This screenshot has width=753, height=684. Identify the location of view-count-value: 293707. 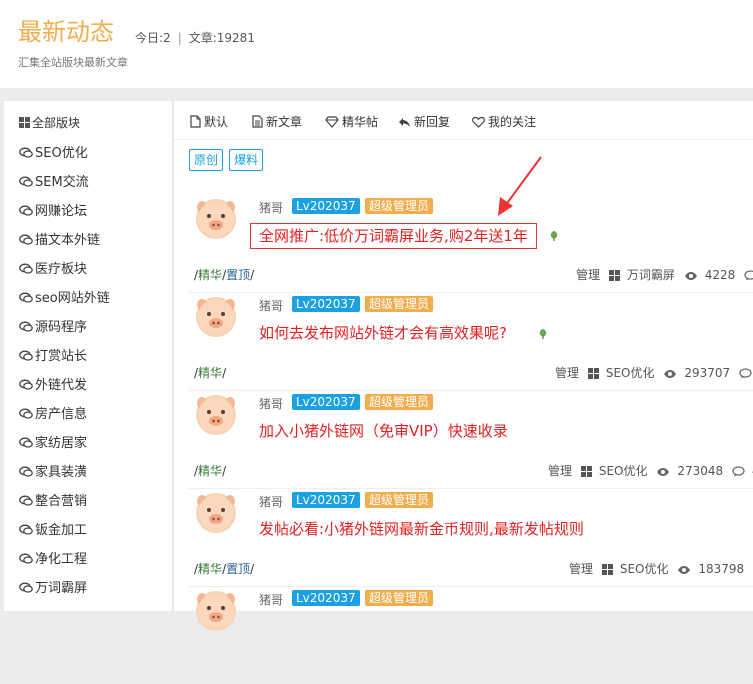
(707, 373).